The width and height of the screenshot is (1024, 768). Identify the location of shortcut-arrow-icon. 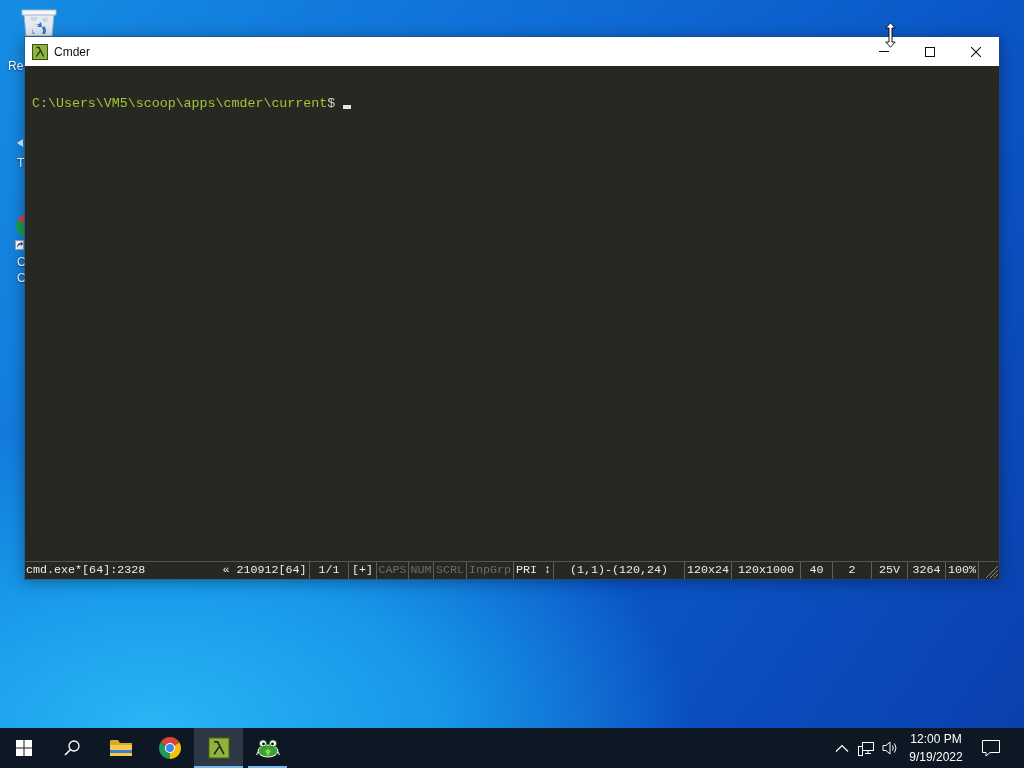
(19, 245).